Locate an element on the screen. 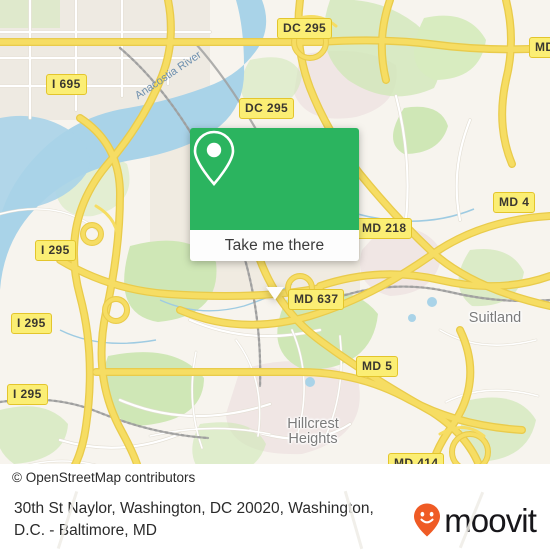  map-shield-md-637: MD 637 is located at coordinates (316, 299).